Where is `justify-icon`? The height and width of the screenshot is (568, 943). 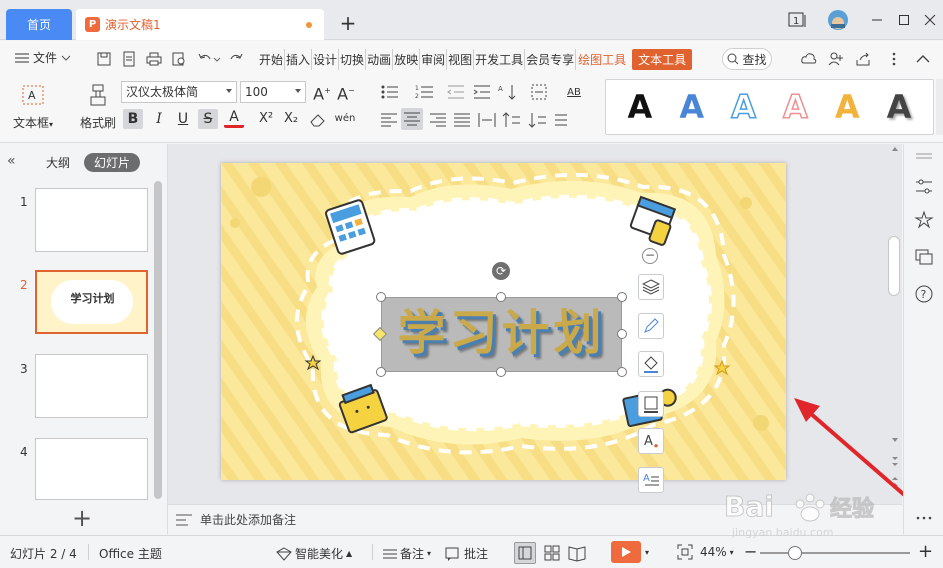
justify-icon is located at coordinates (462, 120).